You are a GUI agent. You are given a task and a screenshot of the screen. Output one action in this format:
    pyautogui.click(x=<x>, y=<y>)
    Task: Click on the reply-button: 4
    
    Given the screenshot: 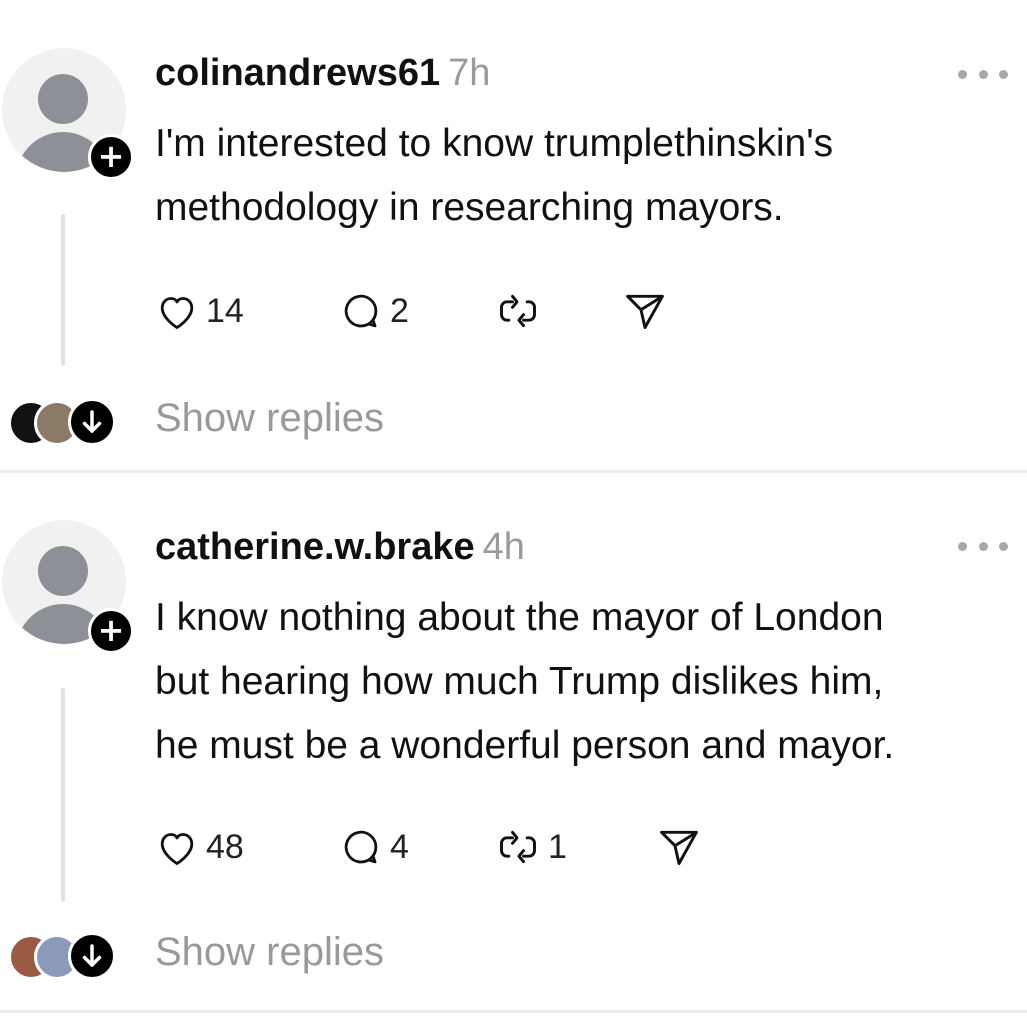 What is the action you would take?
    pyautogui.click(x=374, y=847)
    